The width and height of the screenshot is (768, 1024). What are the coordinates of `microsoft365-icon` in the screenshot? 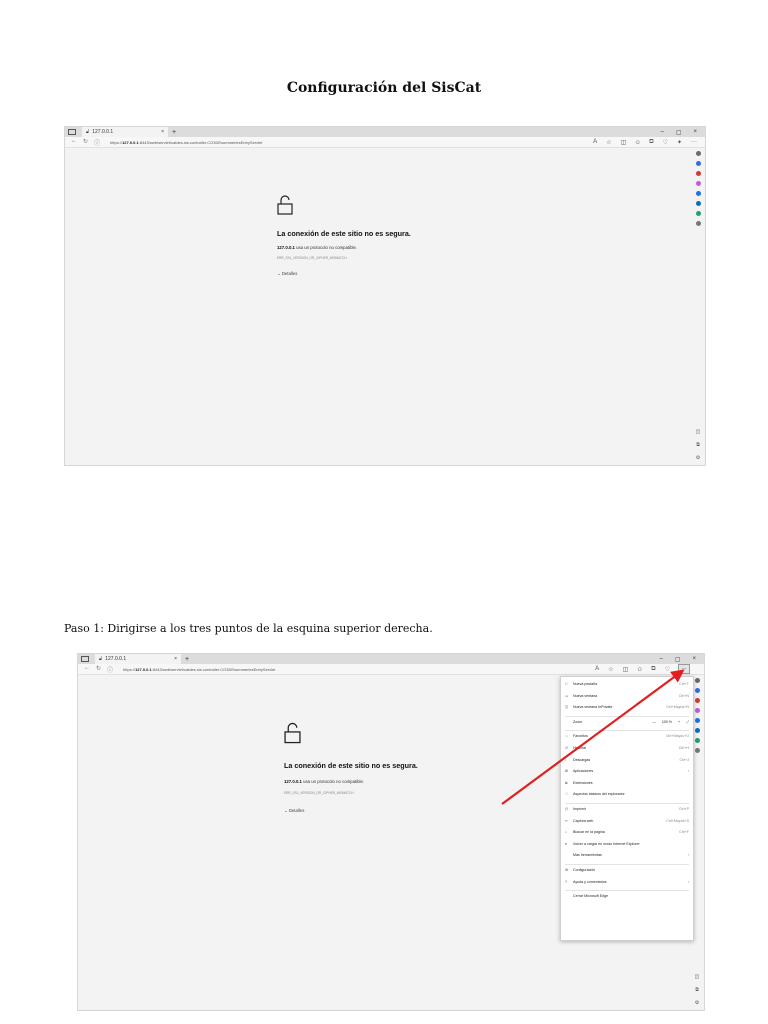 It's located at (698, 193).